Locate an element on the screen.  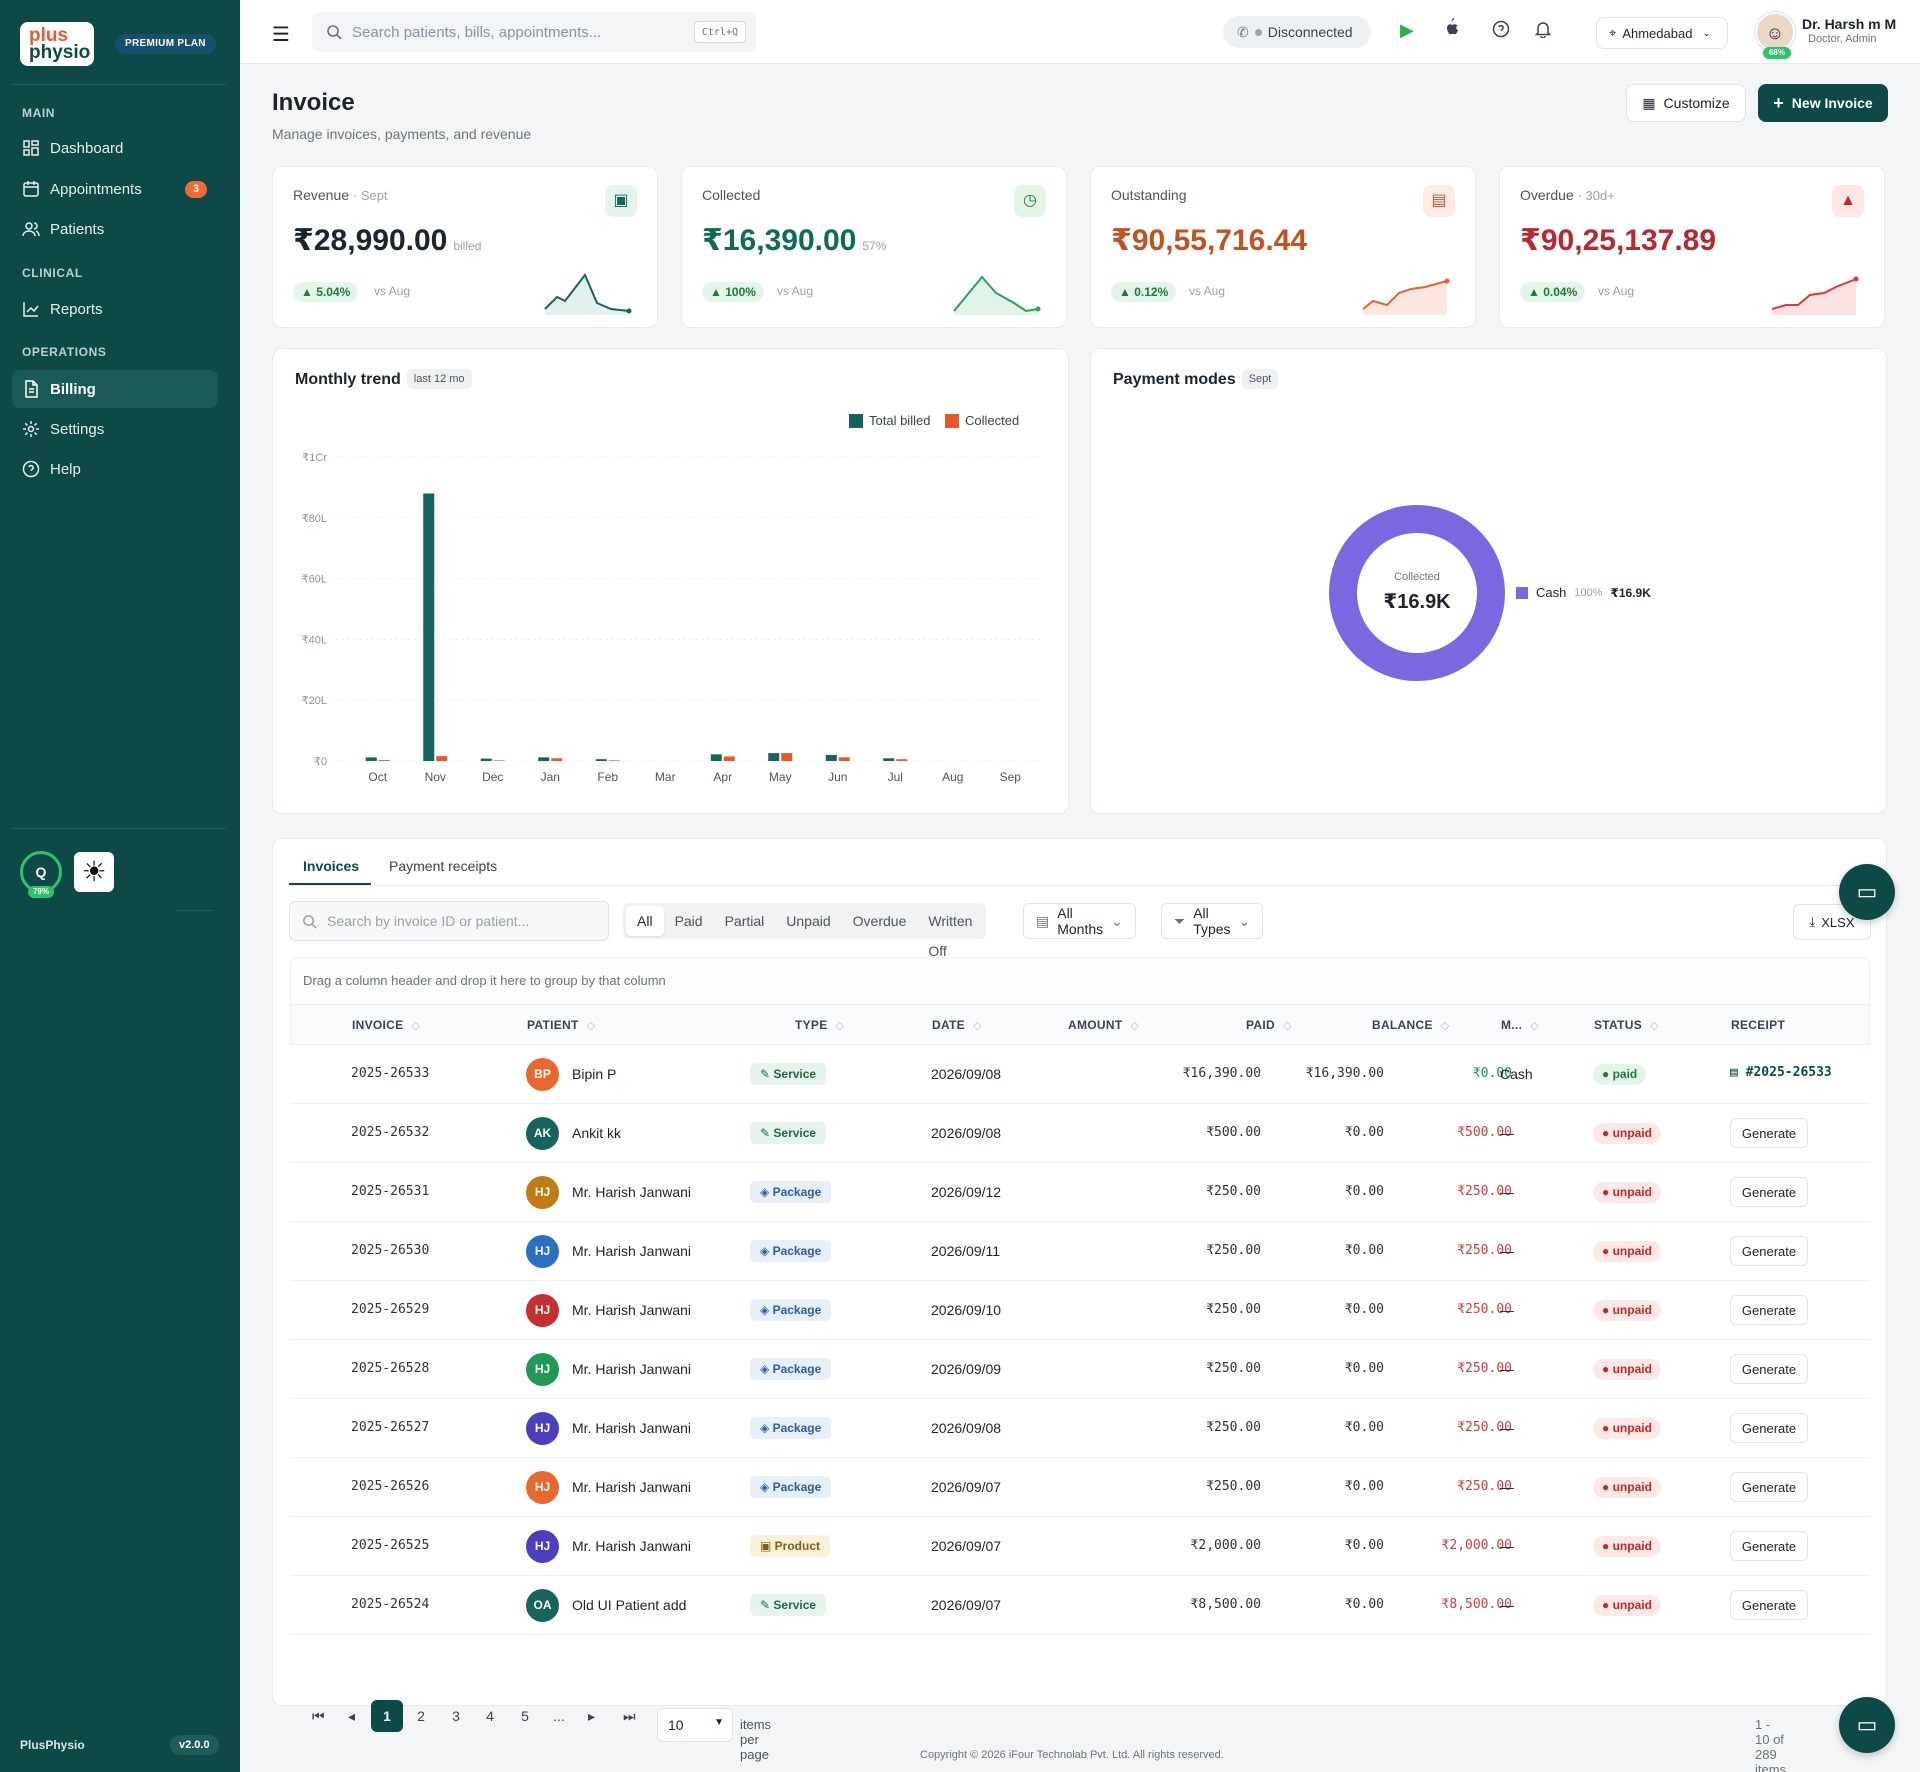
sidebar-item-dashboard: Dashboard is located at coordinates (115, 148).